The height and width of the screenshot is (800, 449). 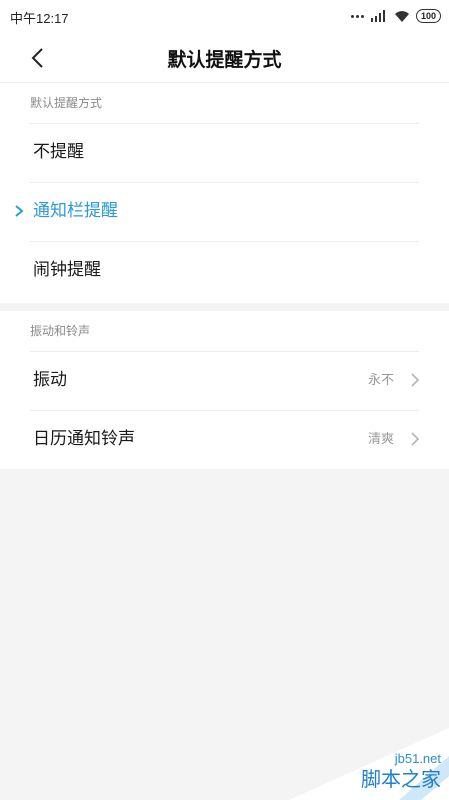 What do you see at coordinates (50, 380) in the screenshot?
I see `row-label: 振动` at bounding box center [50, 380].